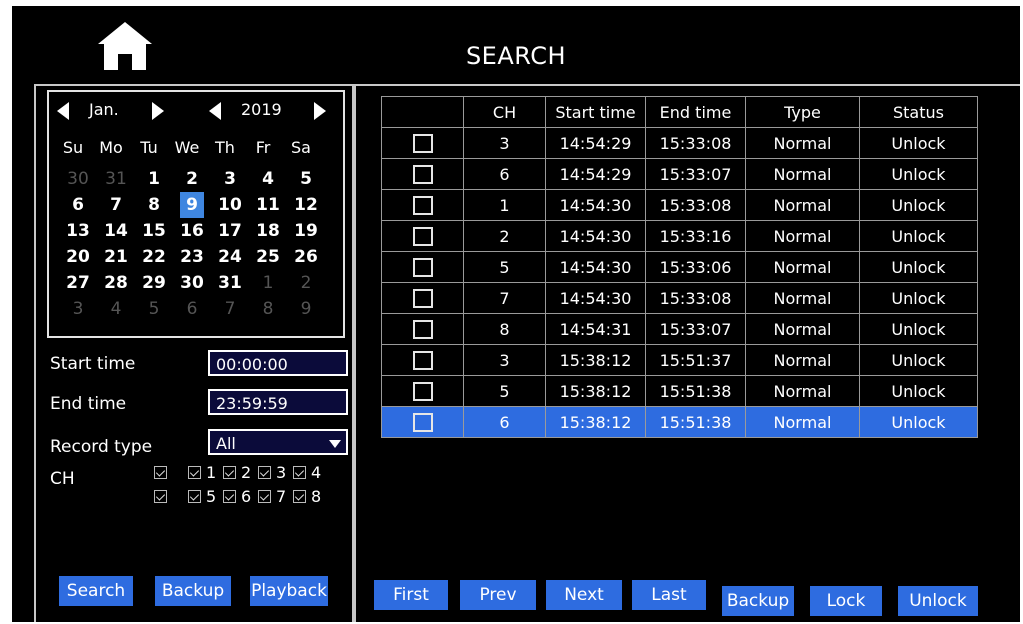 Image resolution: width=1023 pixels, height=624 pixels. I want to click on calendar-day: 17, so click(230, 231).